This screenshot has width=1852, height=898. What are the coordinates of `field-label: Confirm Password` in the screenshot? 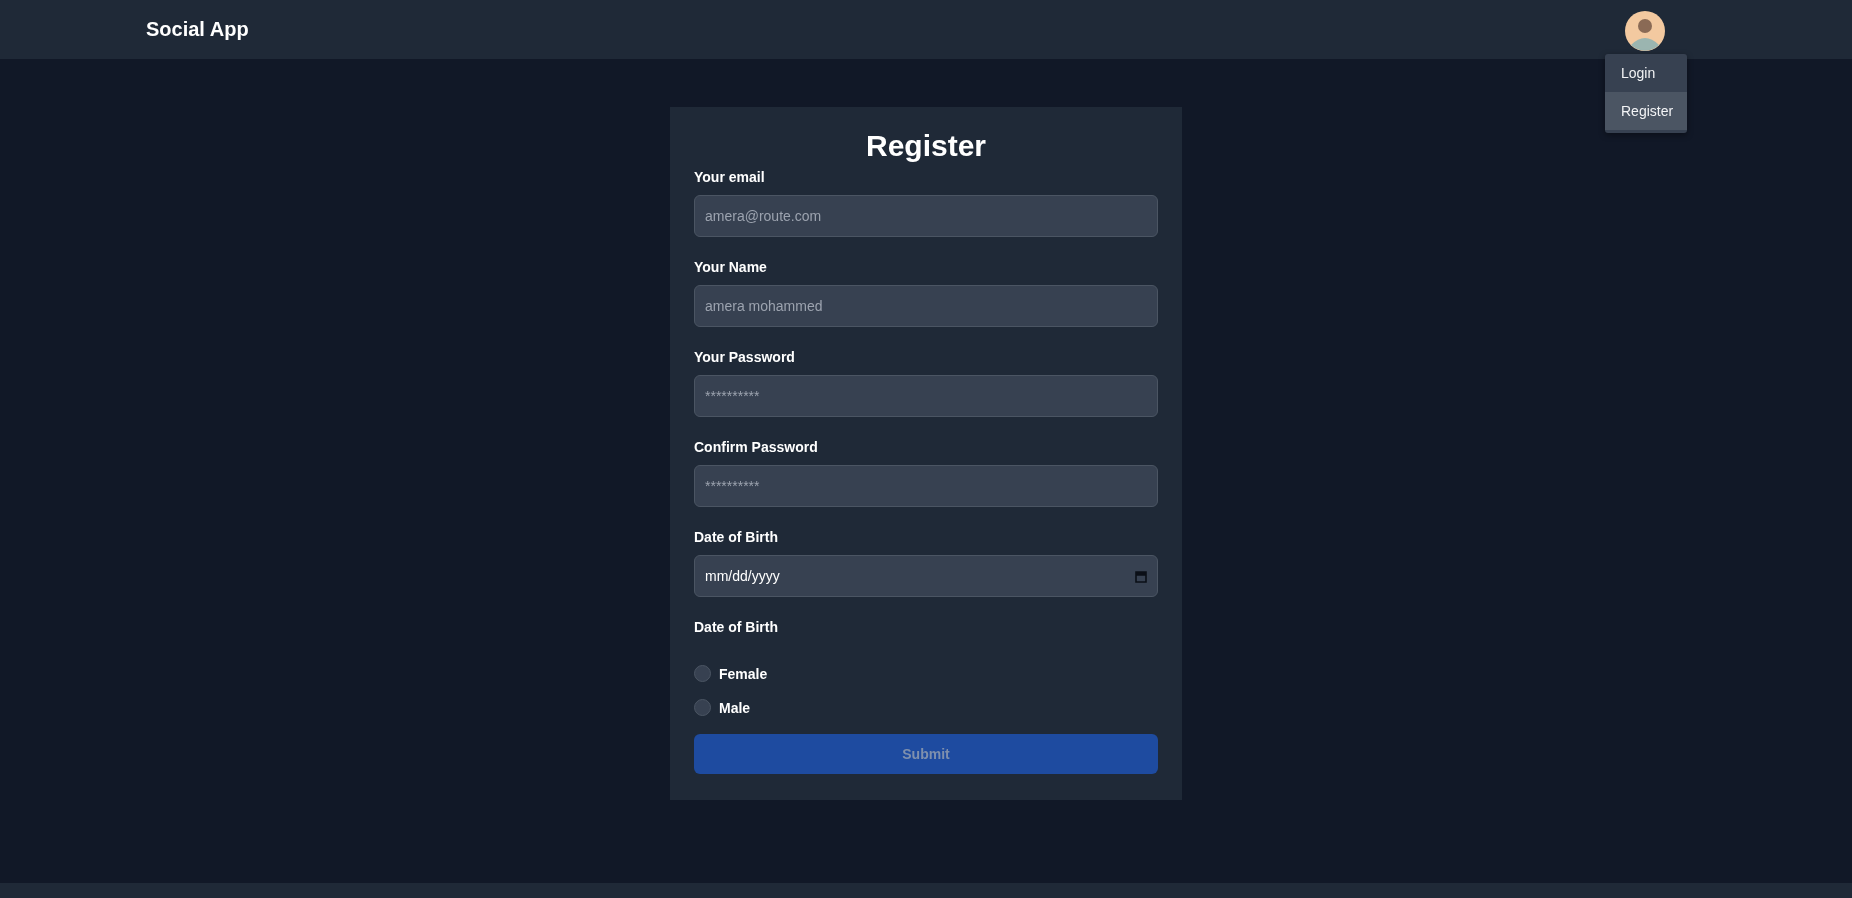 It's located at (756, 447).